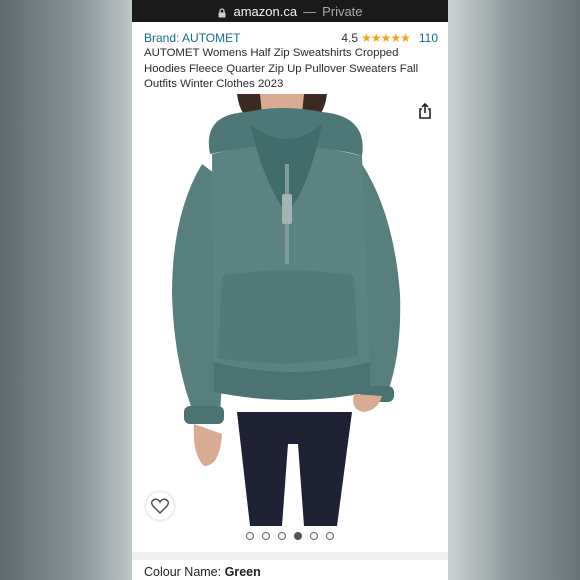 The image size is (580, 580). What do you see at coordinates (291, 38) in the screenshot?
I see `brand-rating-row: Brand: AUTOMET 4.5 ★★★★★ 110` at bounding box center [291, 38].